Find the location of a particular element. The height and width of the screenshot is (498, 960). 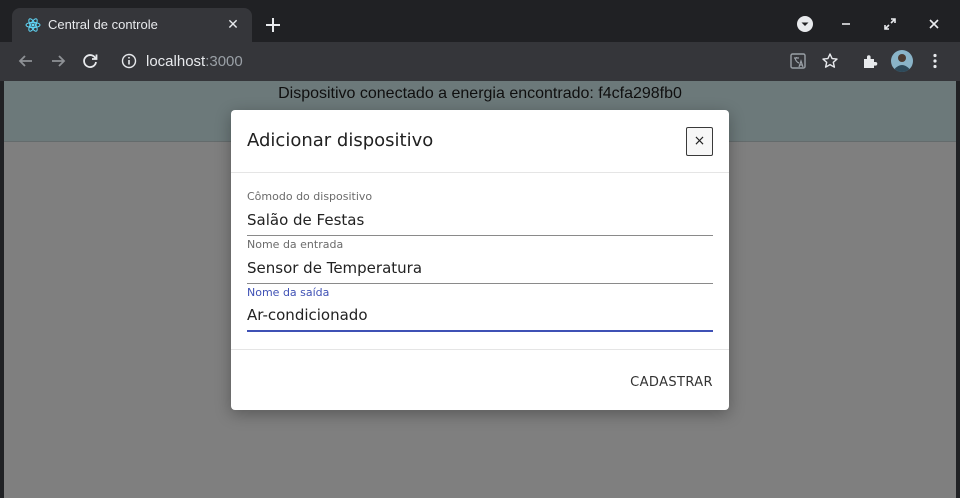

back-icon is located at coordinates (26, 61).